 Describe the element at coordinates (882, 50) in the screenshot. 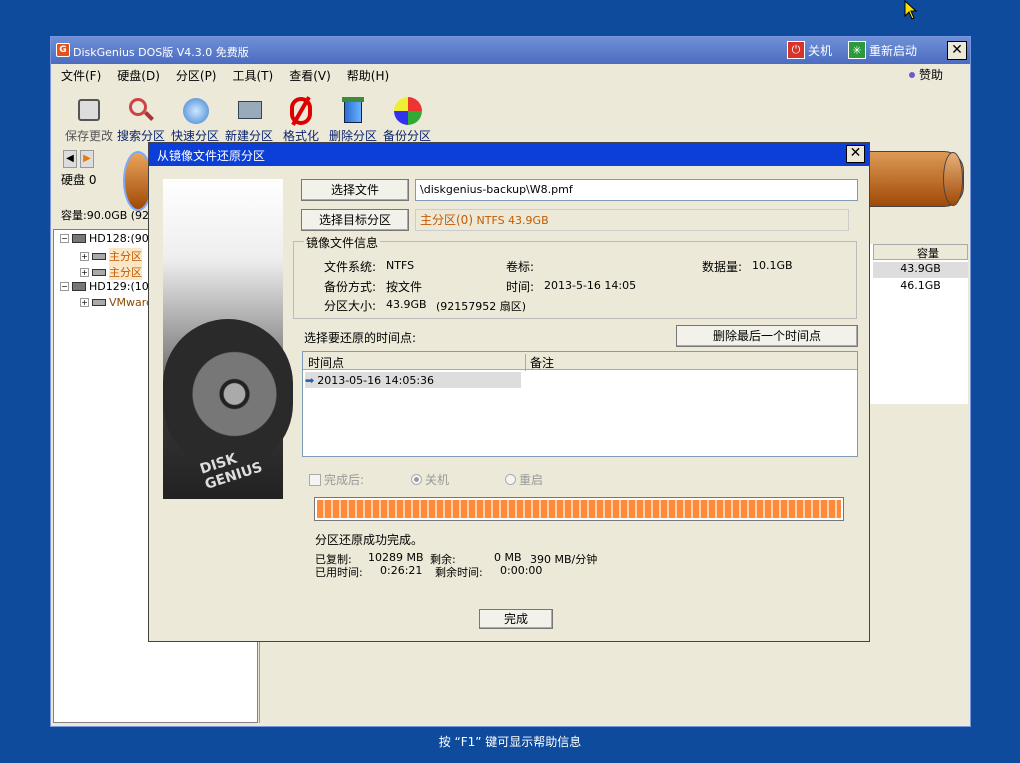

I see `restart-button: ✳ 重新启动` at that location.